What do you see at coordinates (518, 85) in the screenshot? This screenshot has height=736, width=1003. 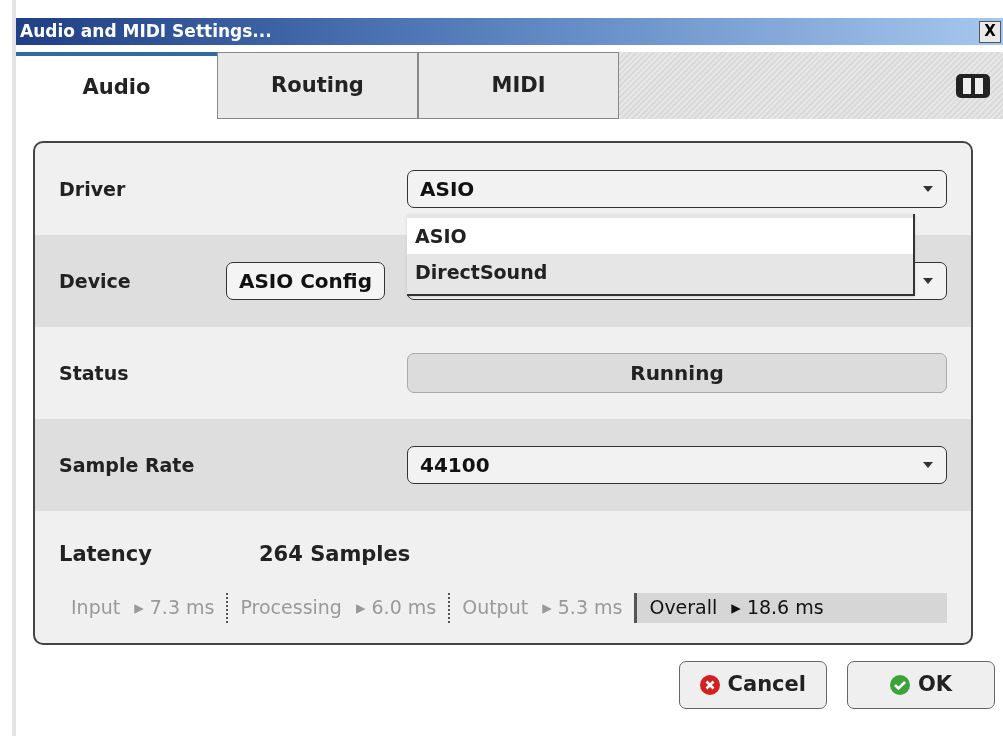 I see `tab: MIDI` at bounding box center [518, 85].